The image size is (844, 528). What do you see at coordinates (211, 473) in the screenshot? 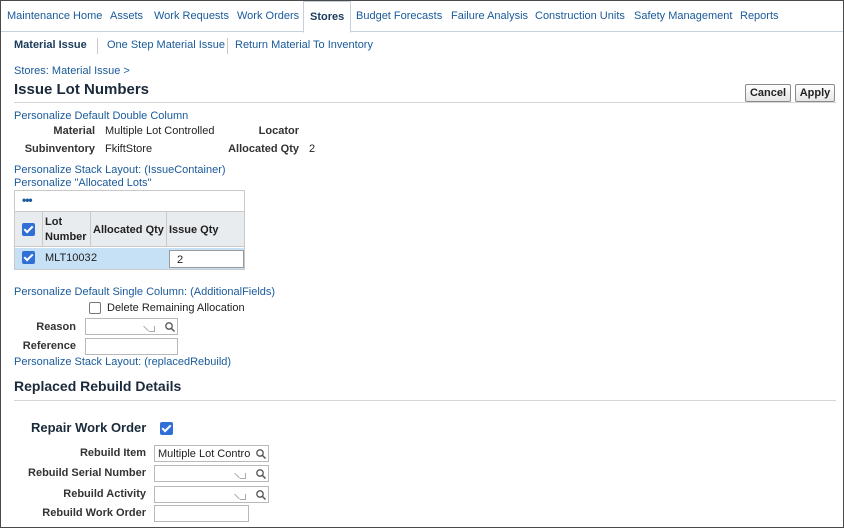
I see `rebuild-serial-number-input` at bounding box center [211, 473].